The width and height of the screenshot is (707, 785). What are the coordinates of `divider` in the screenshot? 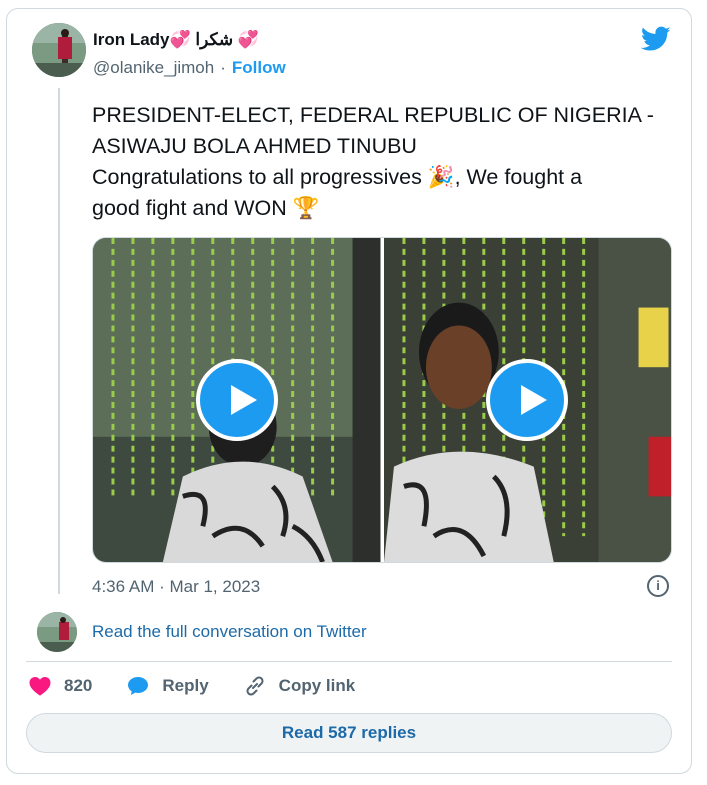 It's located at (349, 661).